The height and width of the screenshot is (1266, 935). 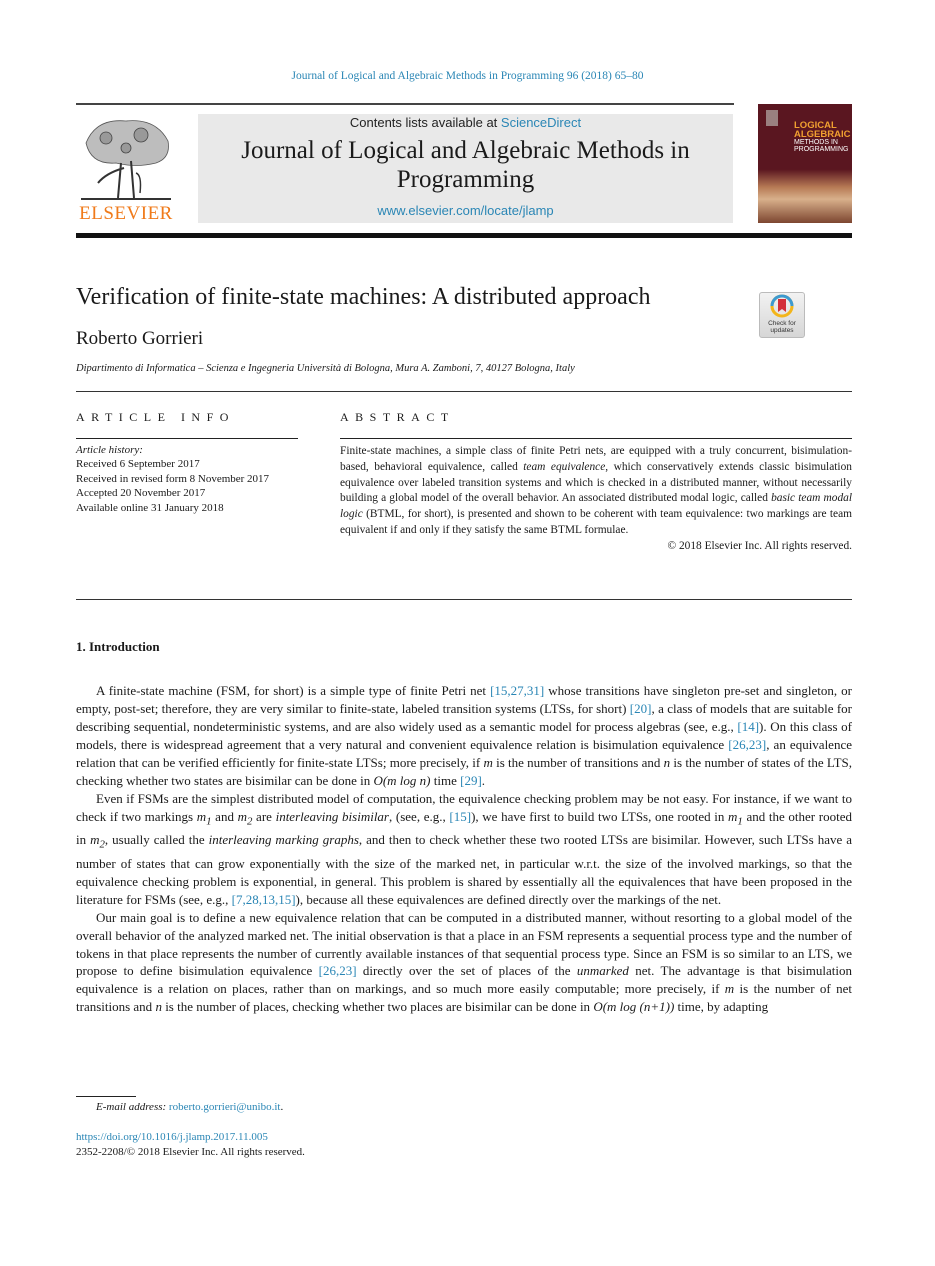 What do you see at coordinates (150, 507) in the screenshot?
I see `history-online: Available online 31 January 2018` at bounding box center [150, 507].